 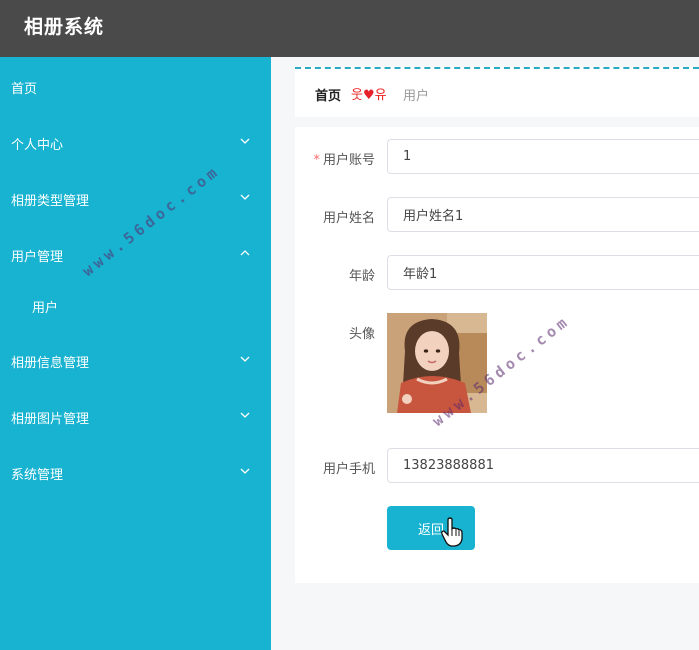 What do you see at coordinates (348, 160) in the screenshot?
I see `account-label-text: 用户账号` at bounding box center [348, 160].